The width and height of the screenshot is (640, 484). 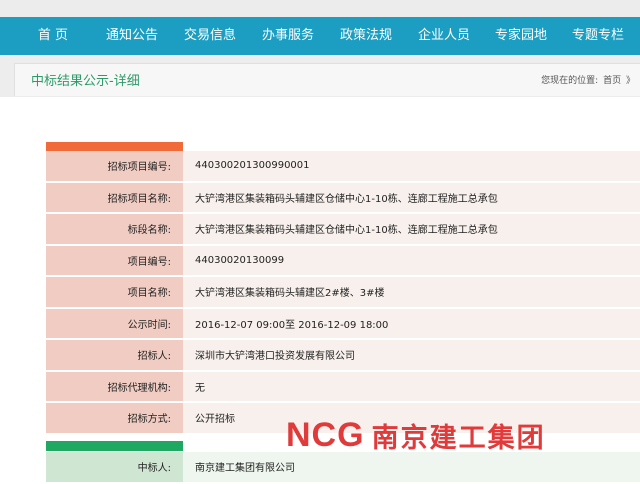 I want to click on nav-item-notices: 通知公告, so click(x=132, y=36).